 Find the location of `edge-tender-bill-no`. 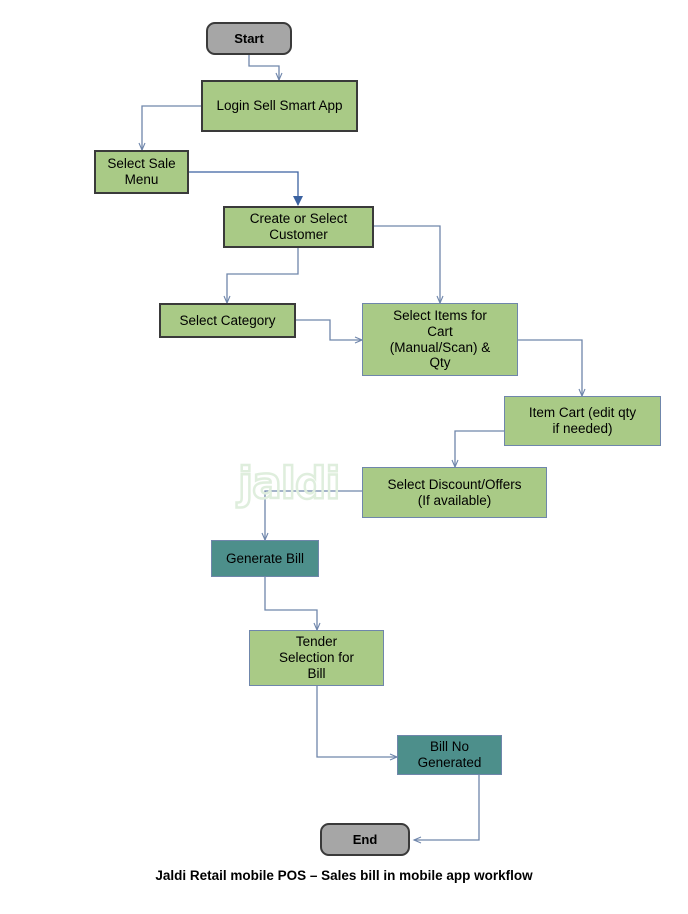

edge-tender-bill-no is located at coordinates (357, 723).